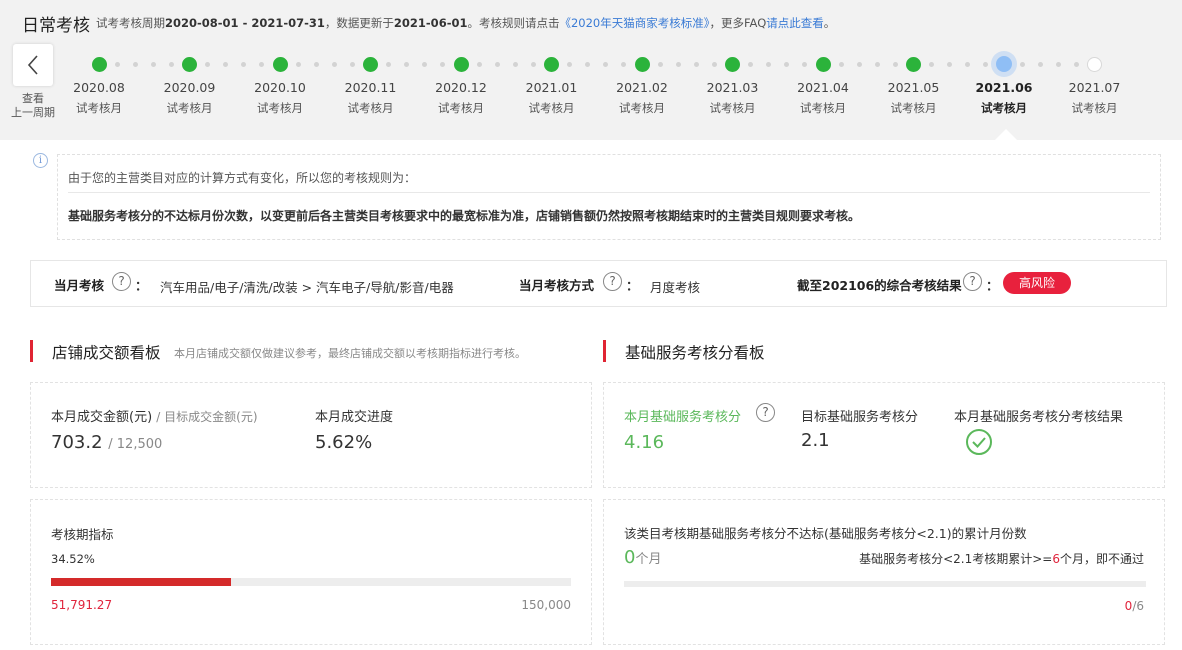  Describe the element at coordinates (350, 353) in the screenshot. I see `sales-board-note: 本月店铺成交额仅做建议参考，最终店铺成交额以考核期指标进行考核。` at that location.